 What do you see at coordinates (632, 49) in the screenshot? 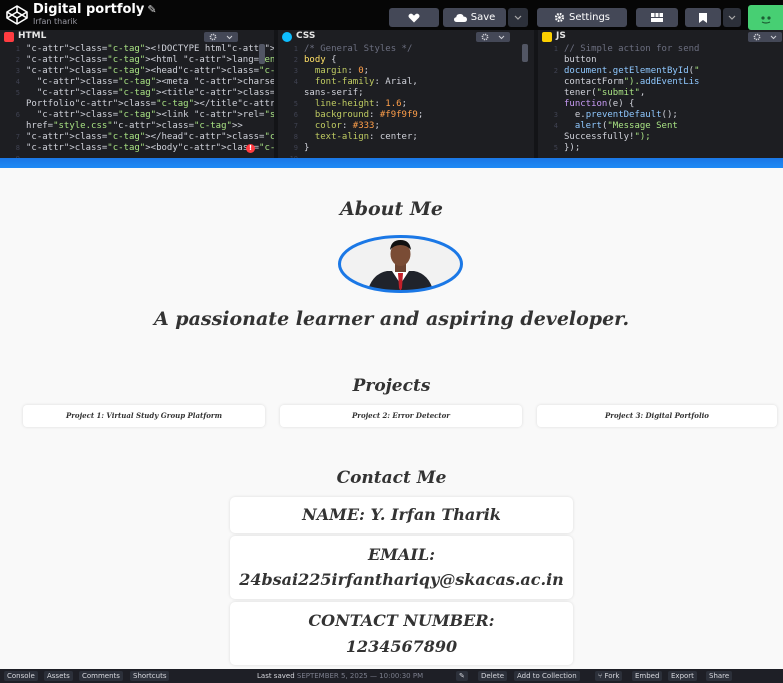
I see `code-text: // Simple action for send` at bounding box center [632, 49].